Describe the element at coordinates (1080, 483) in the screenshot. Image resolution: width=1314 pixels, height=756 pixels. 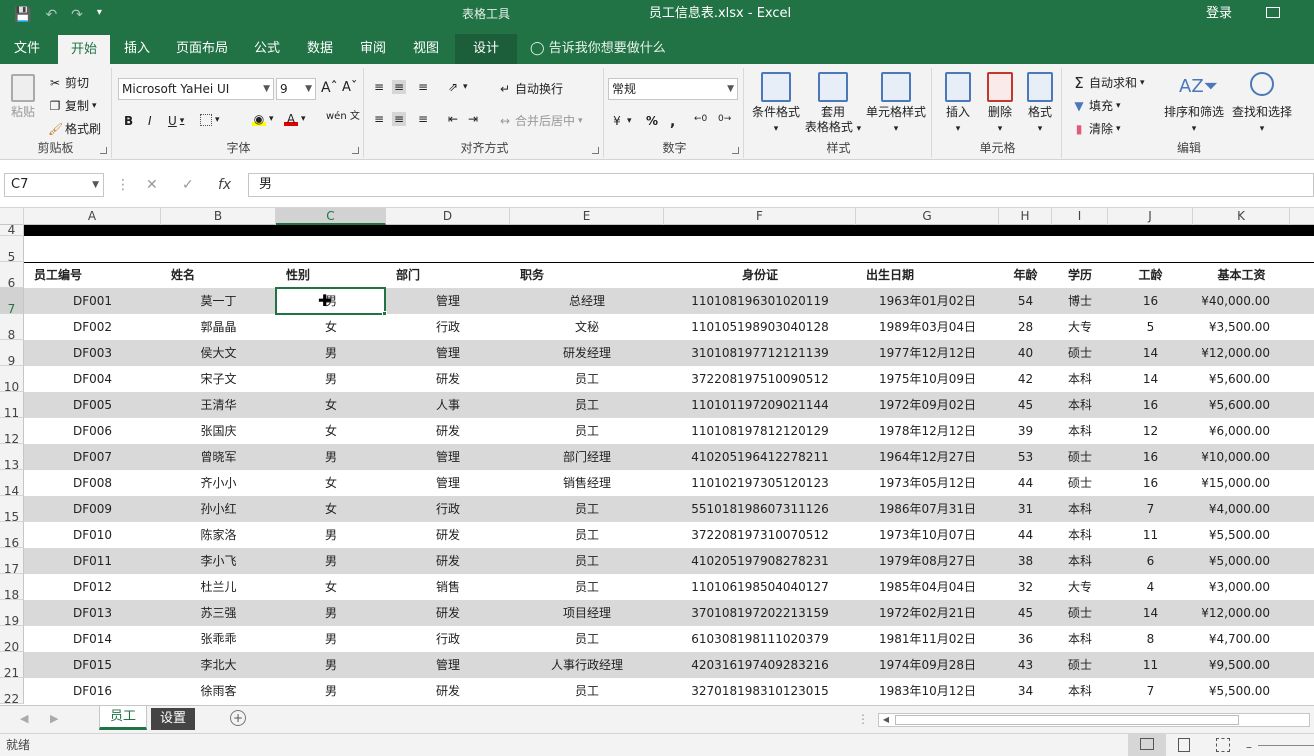
I see `table-cell: 硕士` at that location.